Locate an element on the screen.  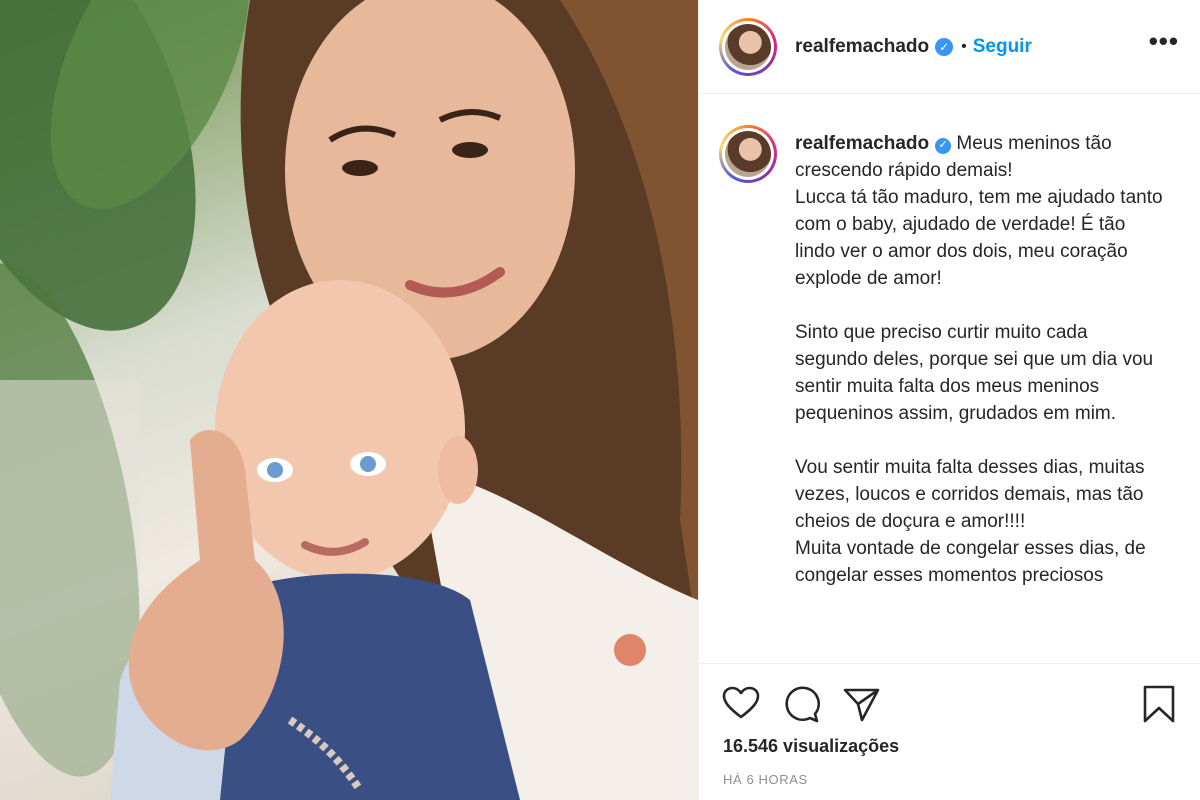
avatar-image is located at coordinates (748, 46).